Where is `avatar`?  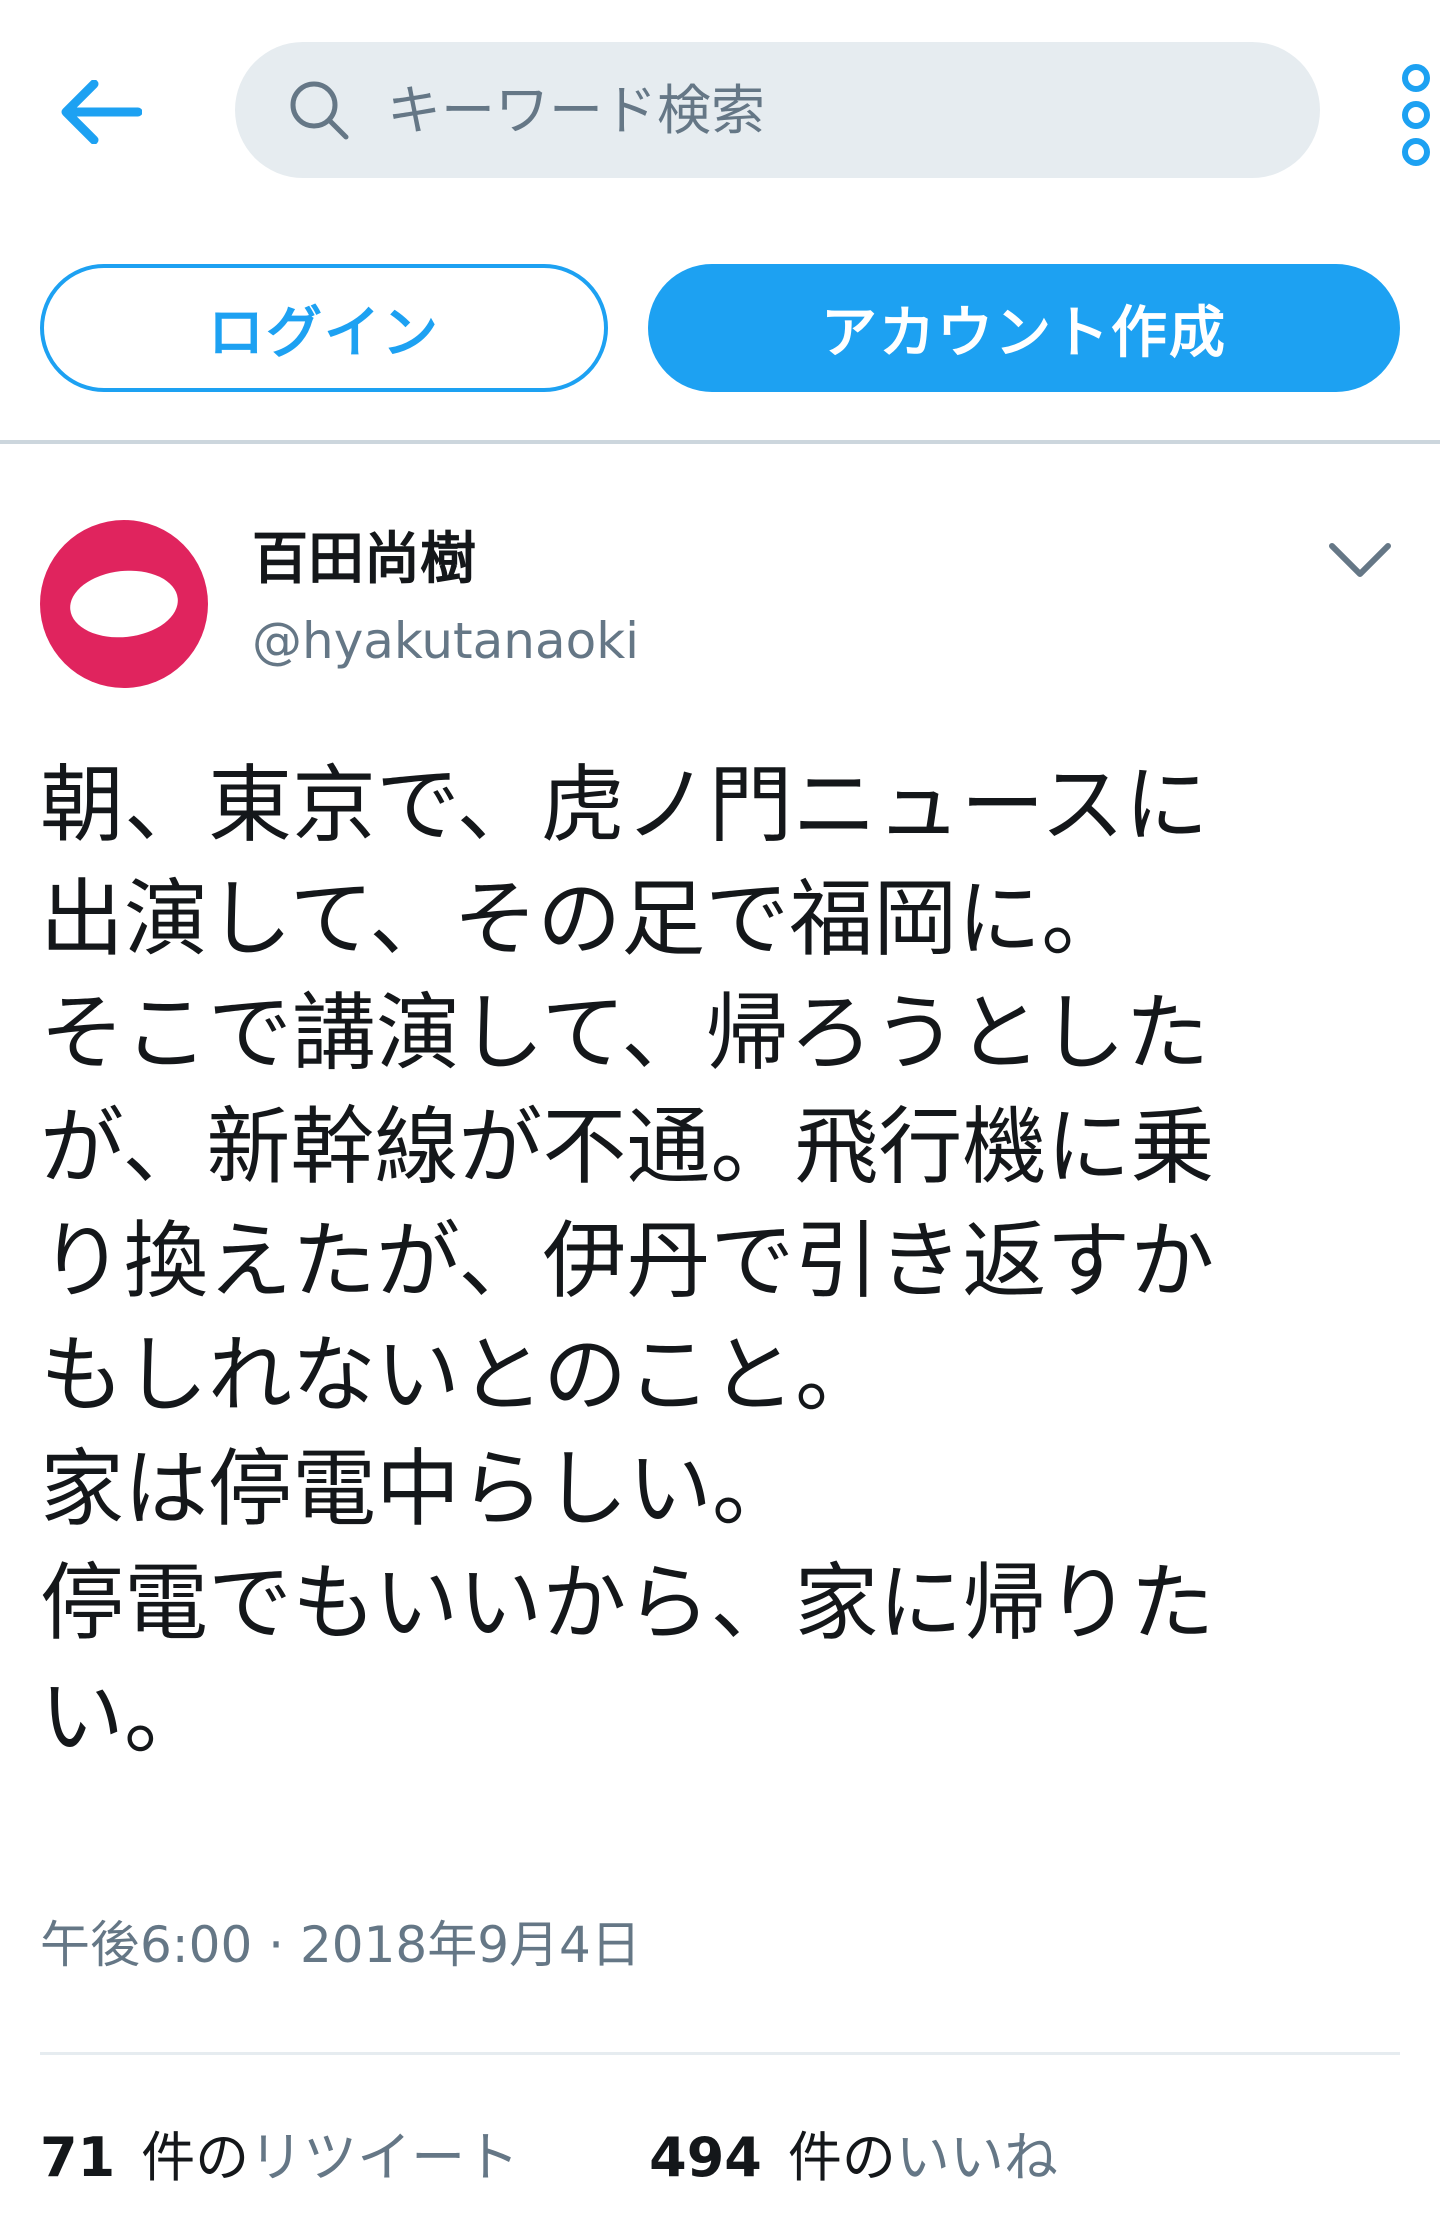
avatar is located at coordinates (124, 604).